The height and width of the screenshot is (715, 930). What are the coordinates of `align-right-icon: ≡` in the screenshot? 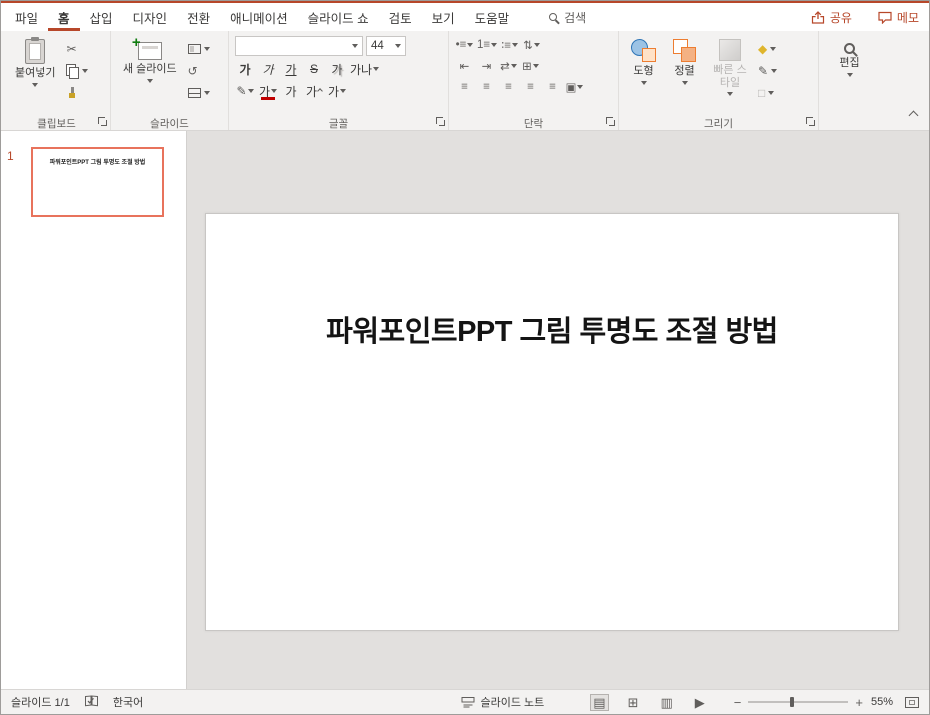 It's located at (508, 86).